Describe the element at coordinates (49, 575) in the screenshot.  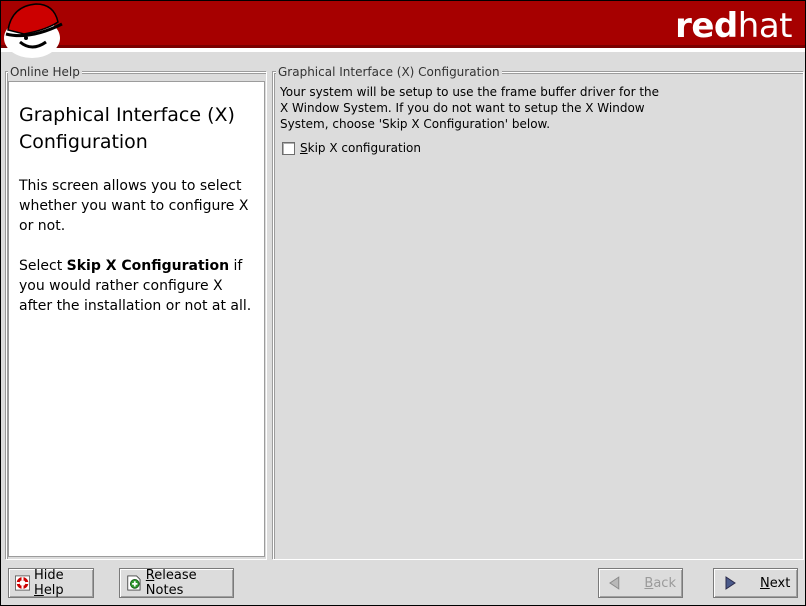
I see `hide-help-pre: Hide` at that location.